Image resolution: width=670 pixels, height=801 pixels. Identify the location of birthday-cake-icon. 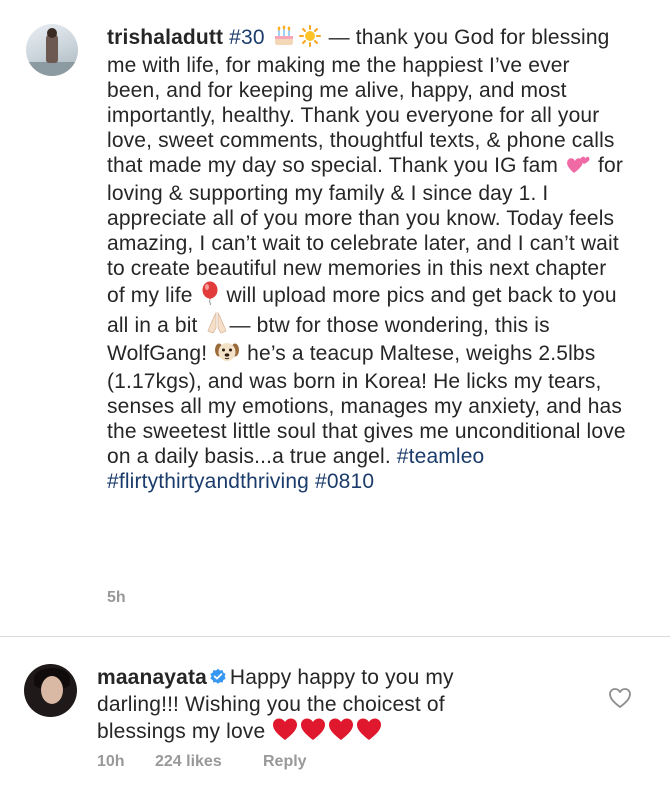
(284, 39).